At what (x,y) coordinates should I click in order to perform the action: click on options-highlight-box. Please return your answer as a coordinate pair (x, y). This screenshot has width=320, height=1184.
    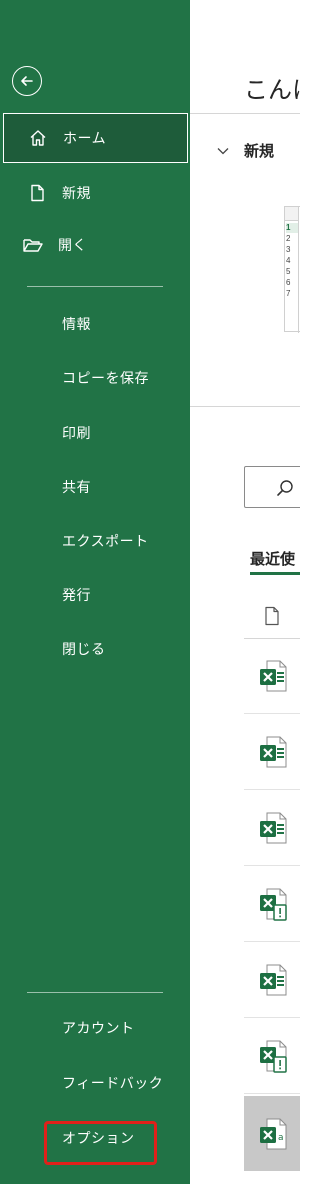
    Looking at the image, I should click on (100, 1143).